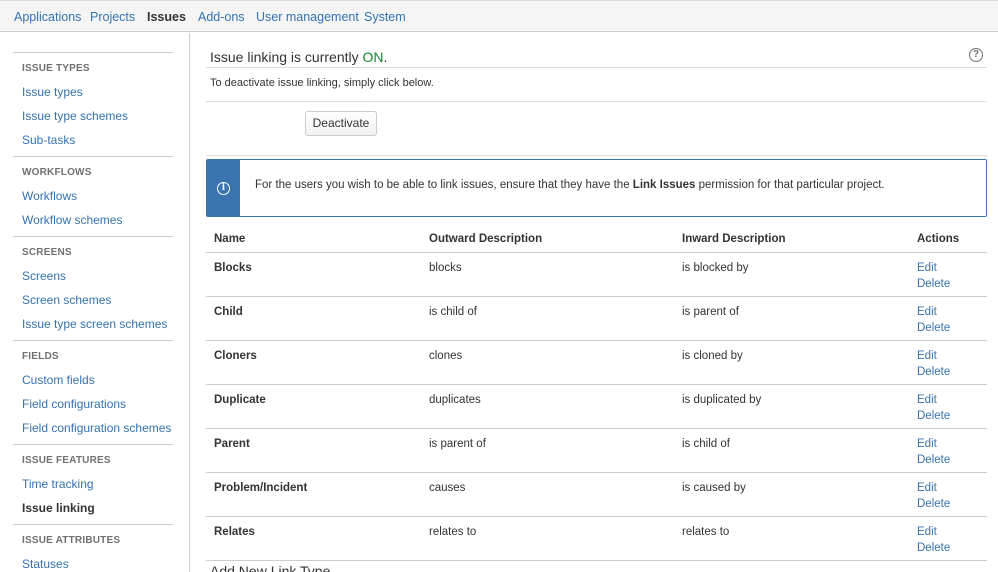 This screenshot has height=572, width=998. What do you see at coordinates (56, 68) in the screenshot?
I see `sidebar-heading-issue-types: ISSUE TYPES` at bounding box center [56, 68].